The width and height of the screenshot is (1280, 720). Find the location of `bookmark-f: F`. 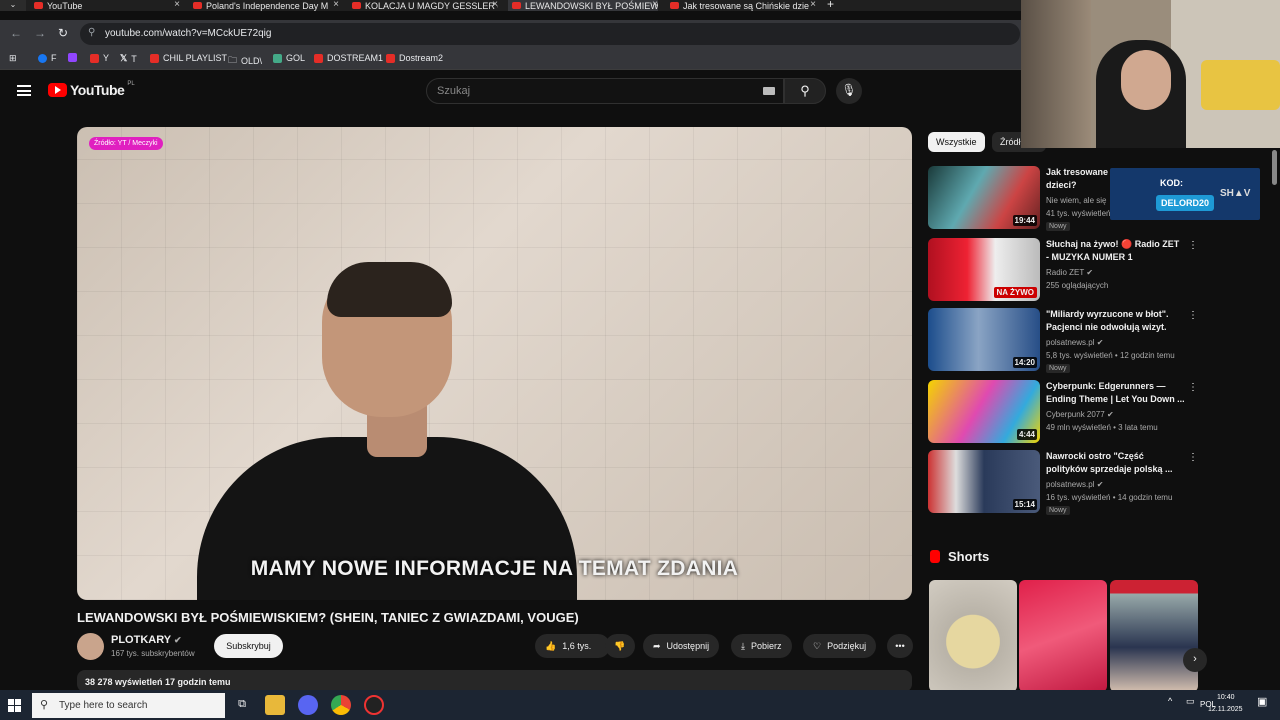

bookmark-f: F is located at coordinates (47, 58).